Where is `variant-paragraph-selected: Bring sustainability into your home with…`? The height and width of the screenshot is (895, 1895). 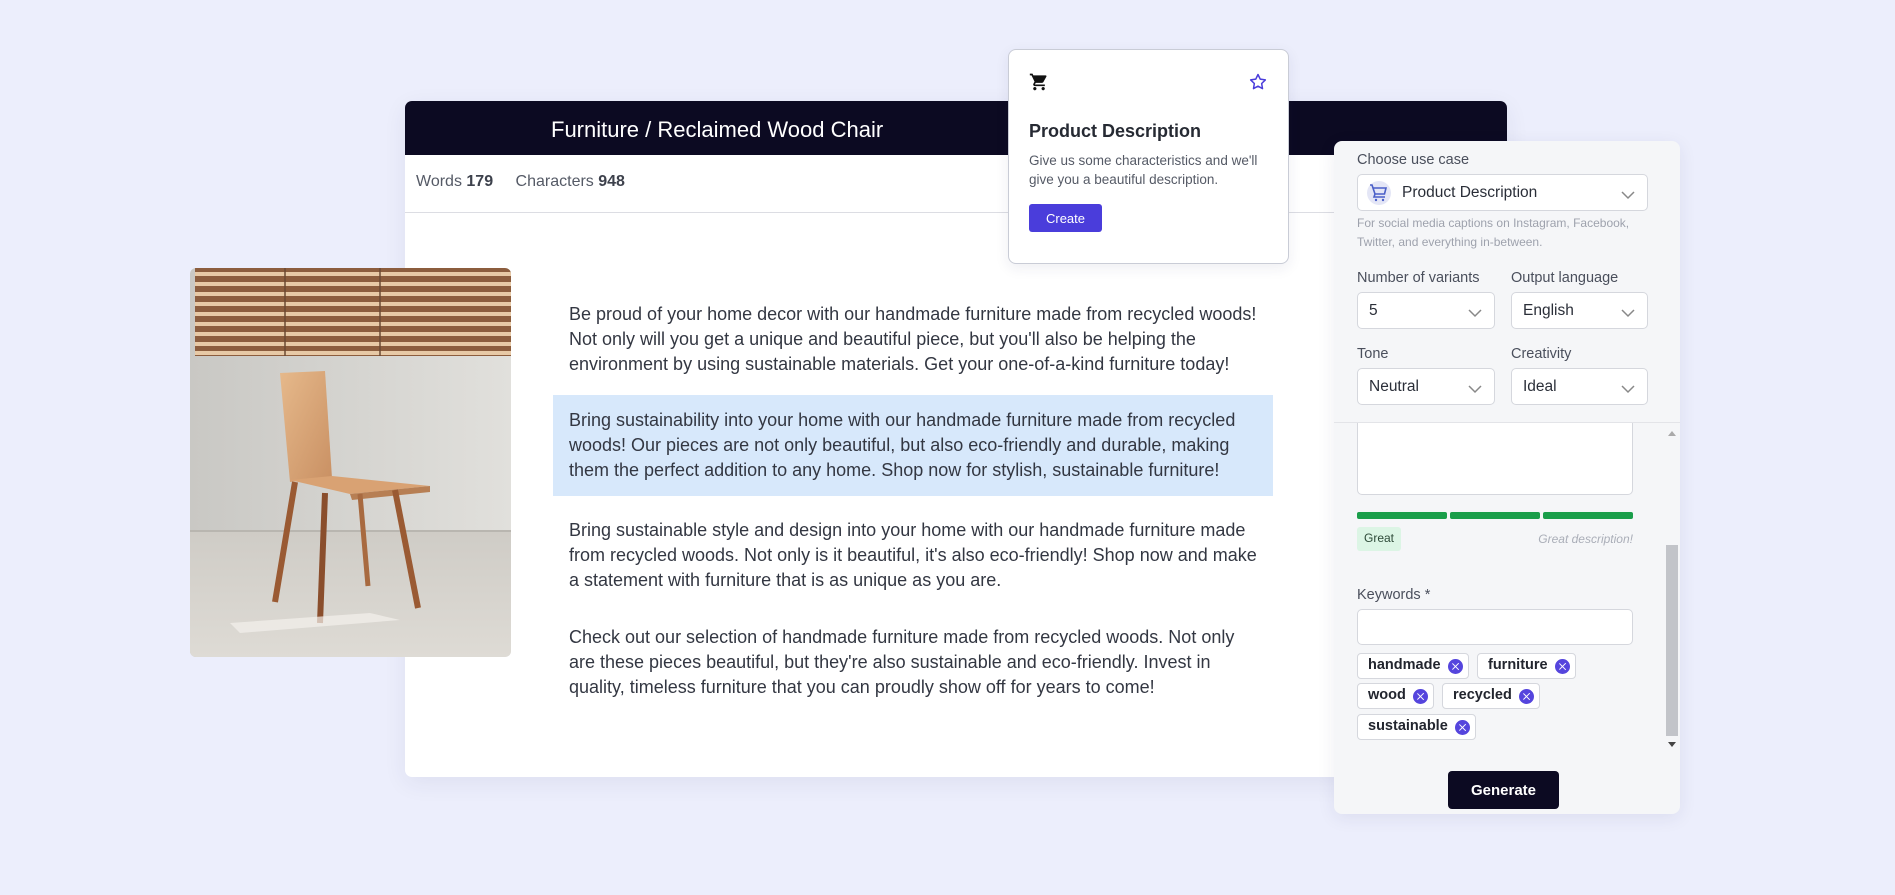 variant-paragraph-selected: Bring sustainability into your home with… is located at coordinates (913, 445).